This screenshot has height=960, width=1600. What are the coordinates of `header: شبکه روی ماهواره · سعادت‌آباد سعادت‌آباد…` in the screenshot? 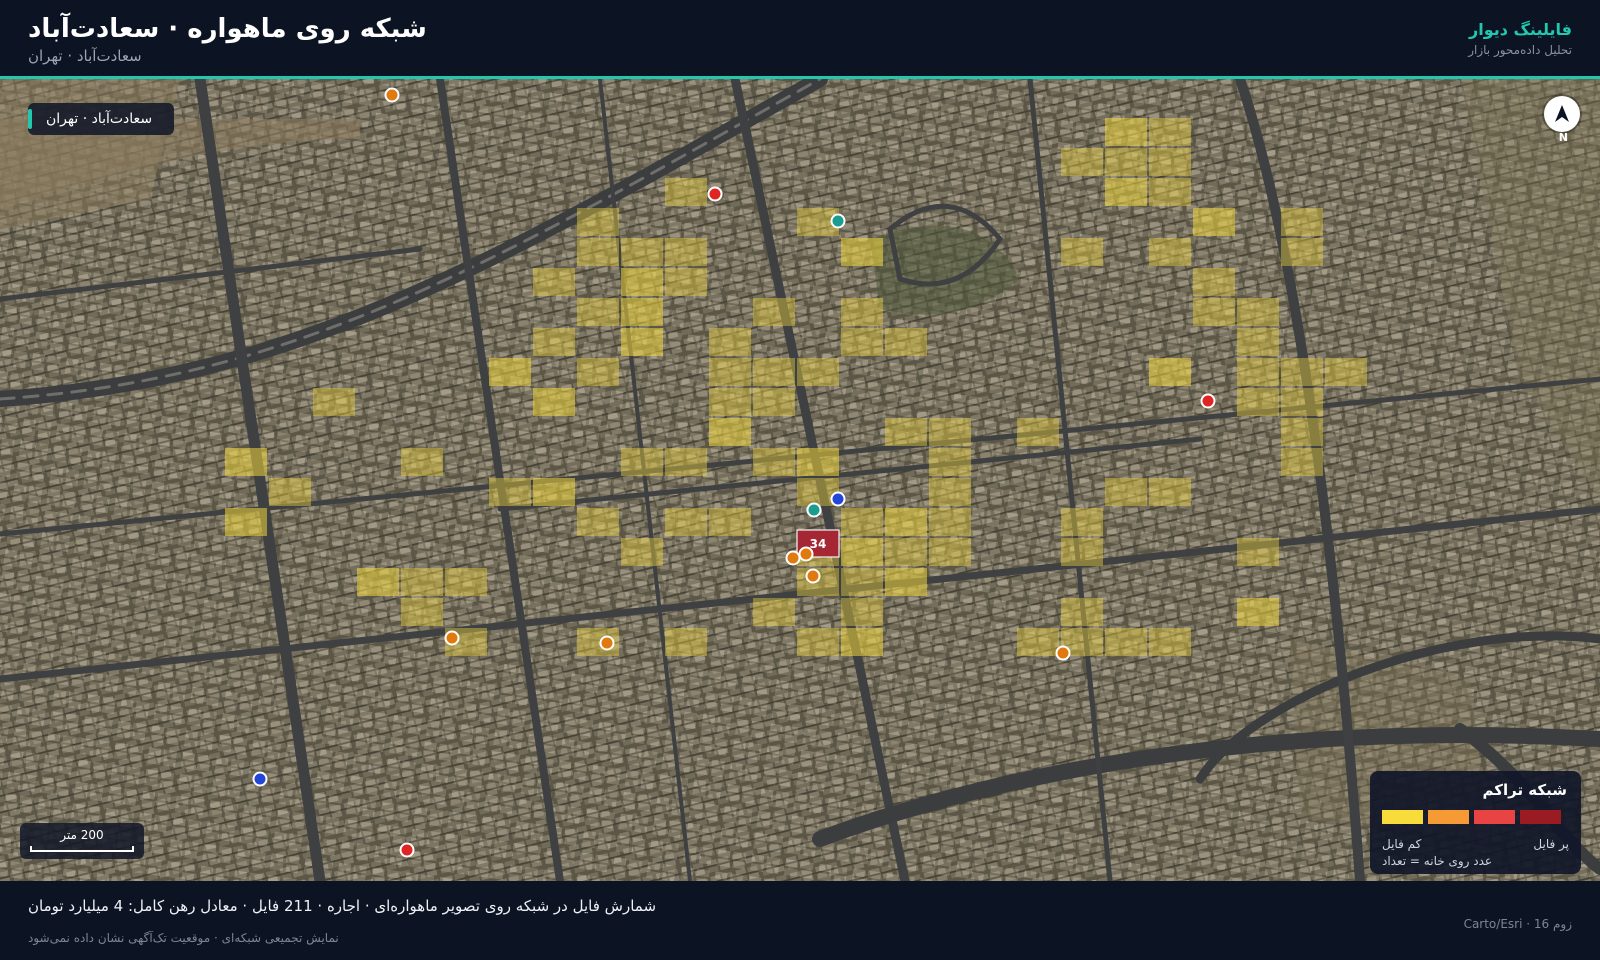 It's located at (800, 38).